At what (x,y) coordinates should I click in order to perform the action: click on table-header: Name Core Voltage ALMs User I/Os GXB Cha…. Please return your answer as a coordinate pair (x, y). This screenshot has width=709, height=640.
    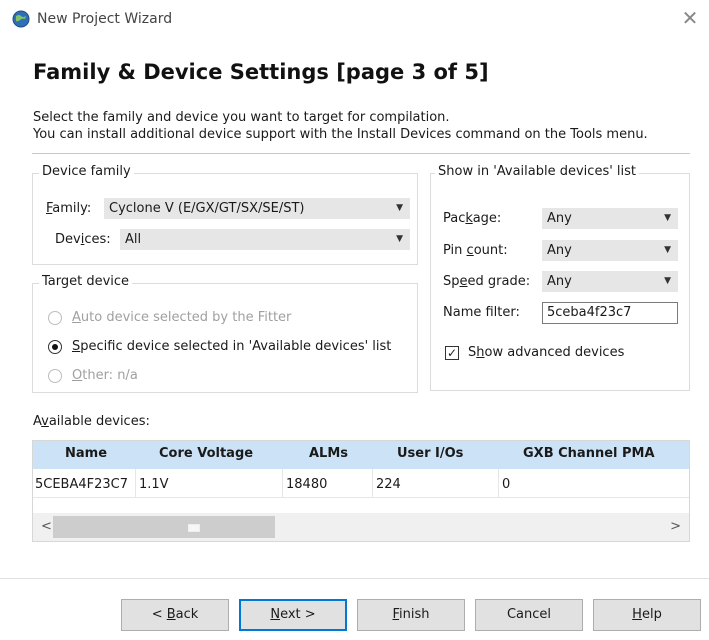
    Looking at the image, I should click on (361, 455).